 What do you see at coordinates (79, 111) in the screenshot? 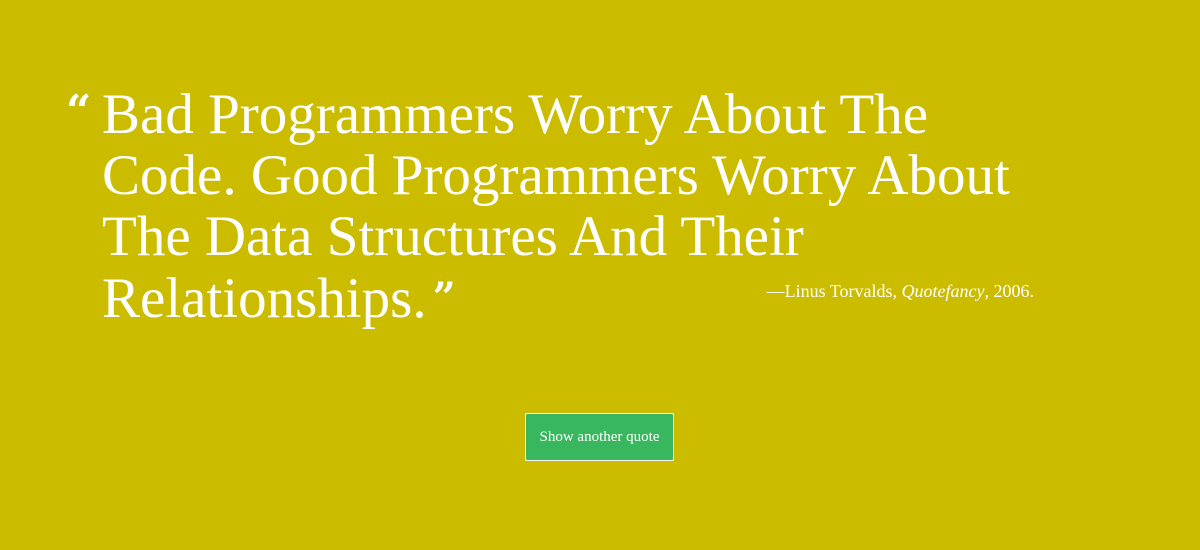
I see `open-quote-icon: “` at bounding box center [79, 111].